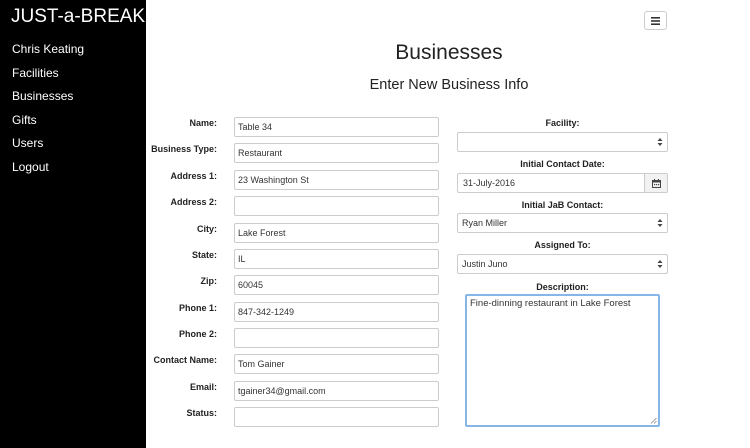 The height and width of the screenshot is (448, 750). I want to click on sidebar-item-logout: Logout, so click(48, 171).